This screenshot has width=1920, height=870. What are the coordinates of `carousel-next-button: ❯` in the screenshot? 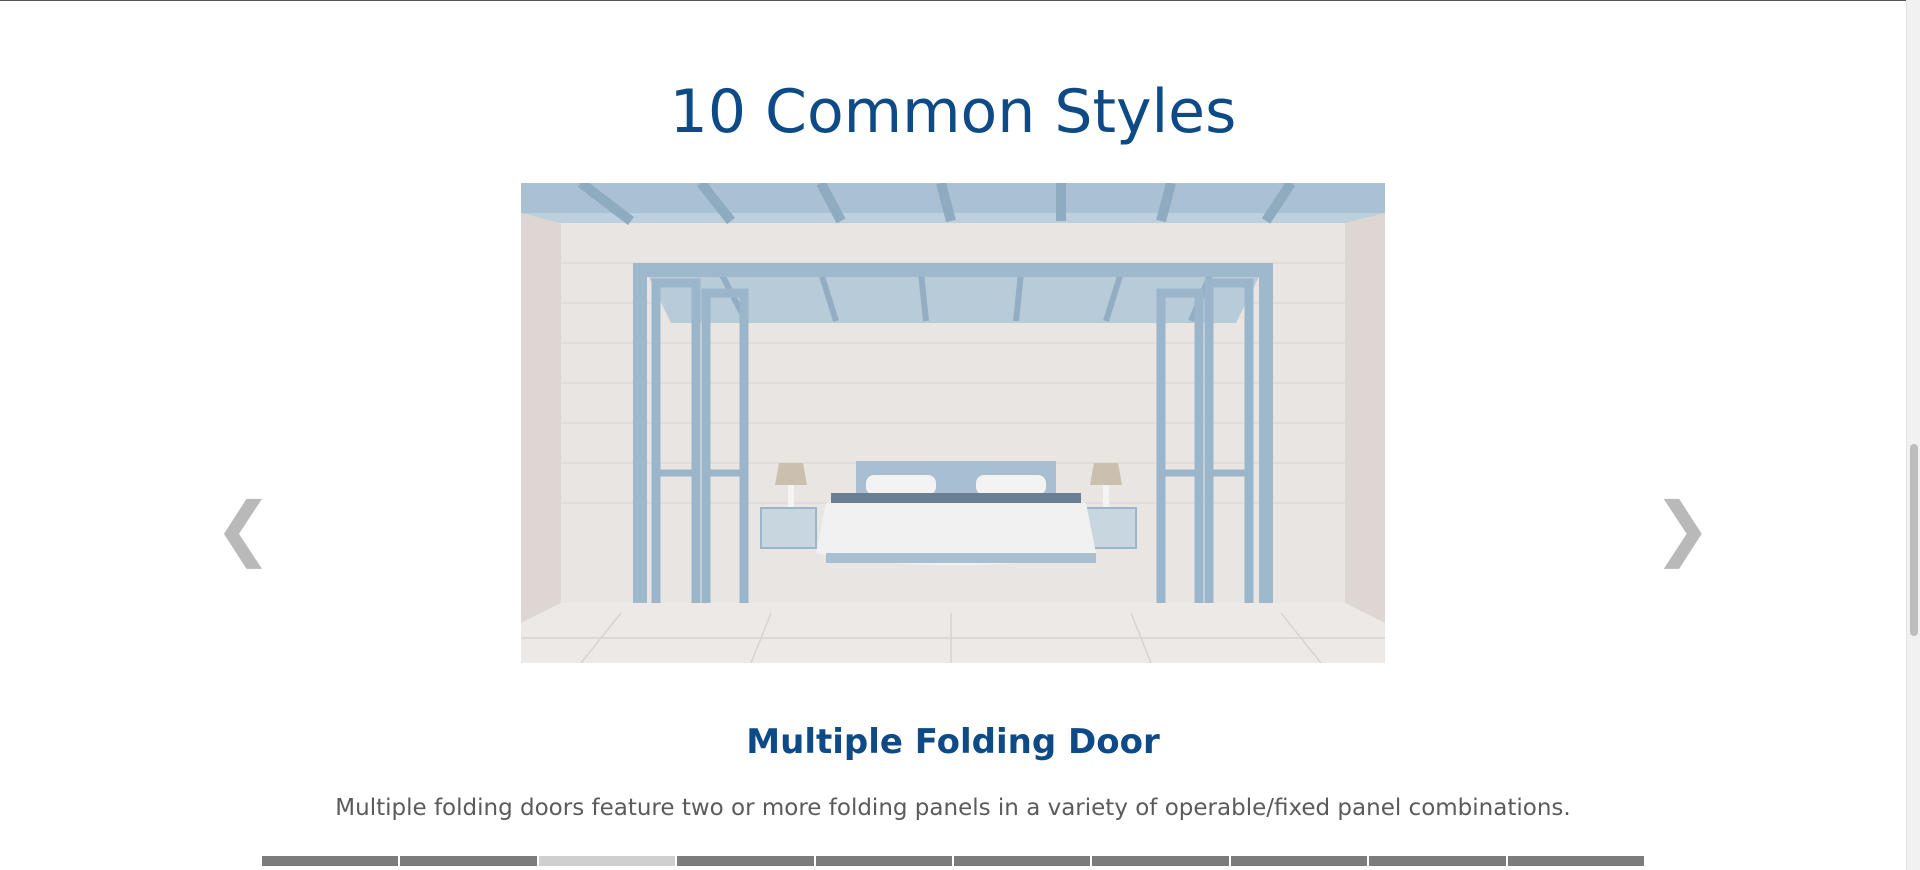 It's located at (1682, 528).